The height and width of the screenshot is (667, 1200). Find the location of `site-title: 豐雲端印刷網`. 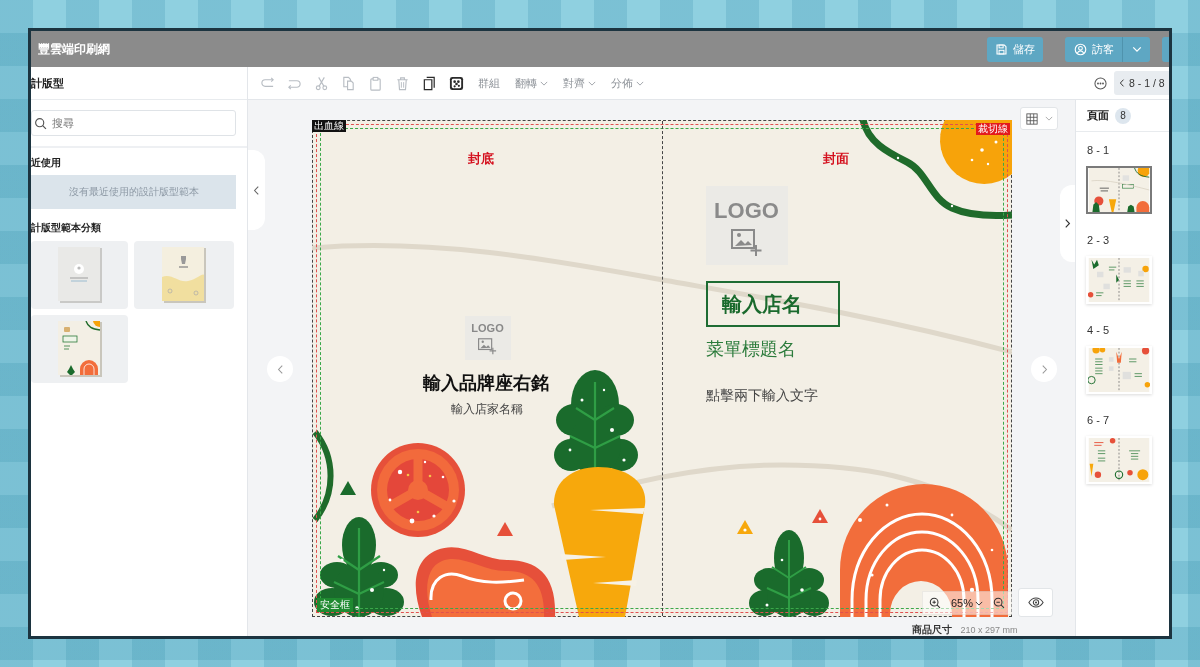

site-title: 豐雲端印刷網 is located at coordinates (74, 49).